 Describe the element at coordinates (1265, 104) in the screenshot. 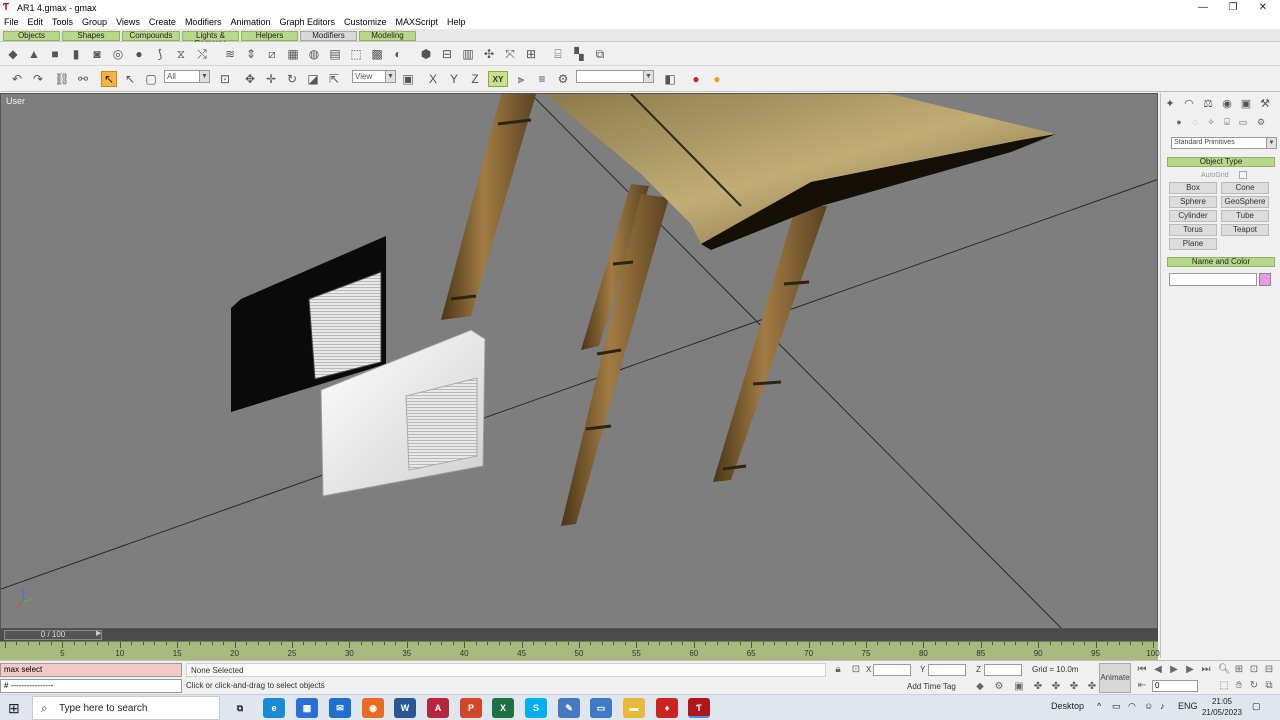

I see `utilities-tab-icon: ⚒` at that location.